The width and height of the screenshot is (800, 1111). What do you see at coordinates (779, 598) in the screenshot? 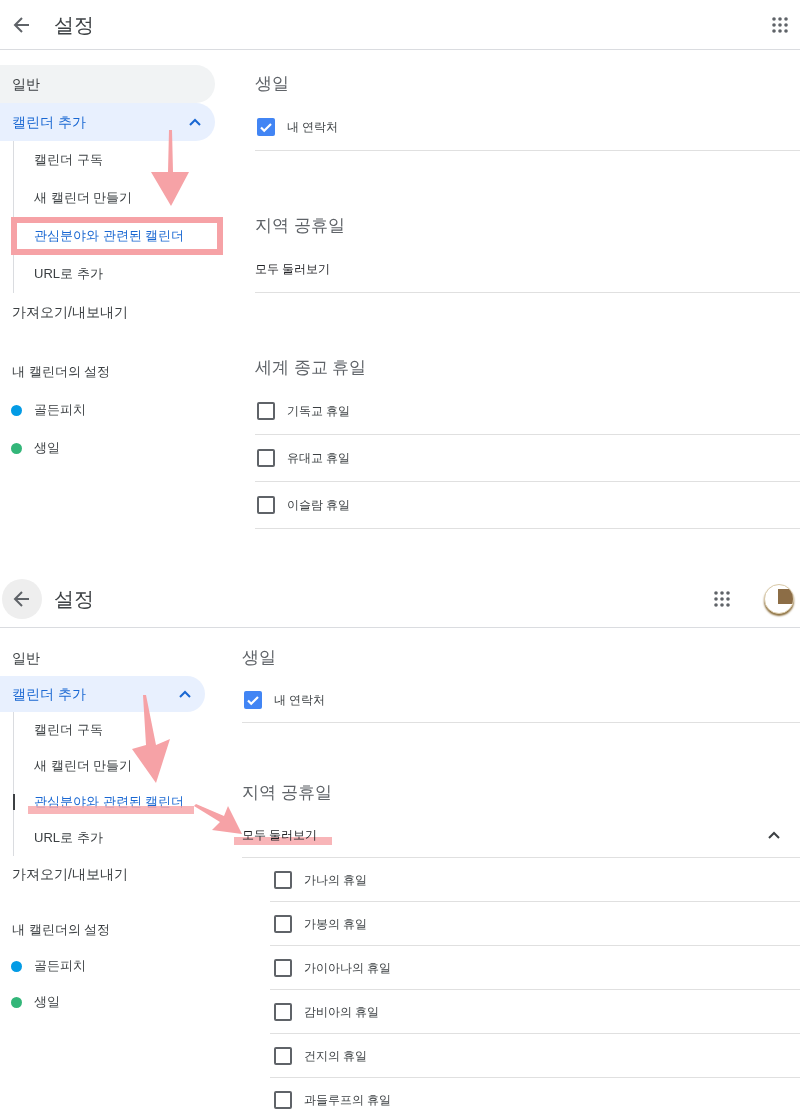
I see `avatar` at bounding box center [779, 598].